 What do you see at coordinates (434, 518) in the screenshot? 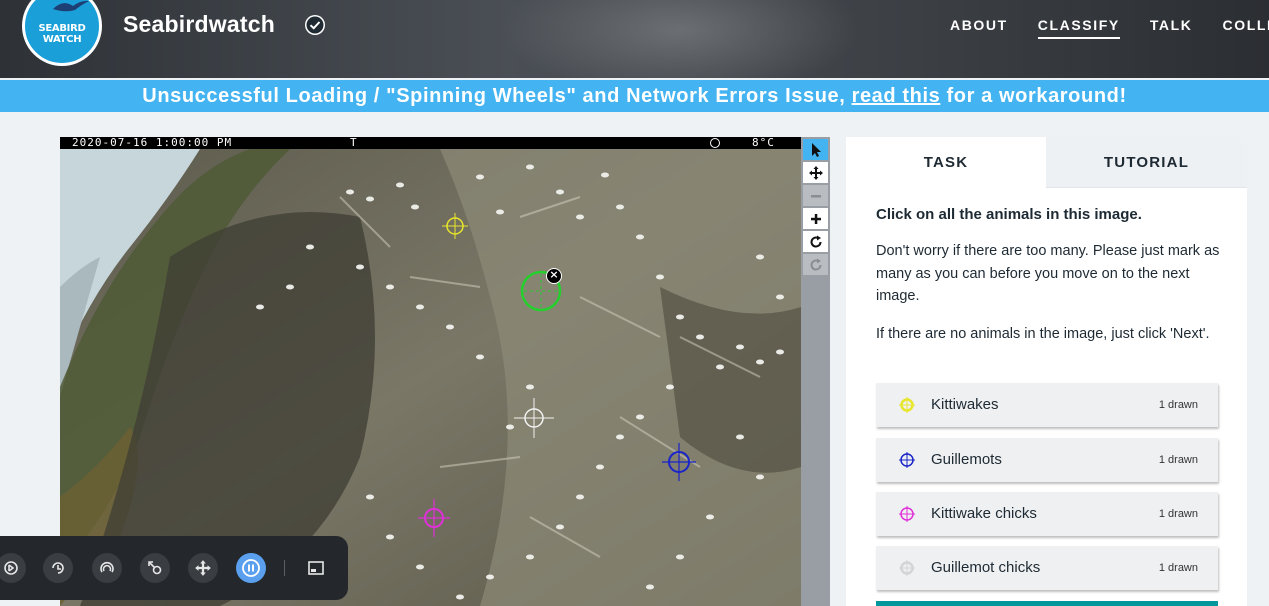
I see `kittiwake-chick-marker` at bounding box center [434, 518].